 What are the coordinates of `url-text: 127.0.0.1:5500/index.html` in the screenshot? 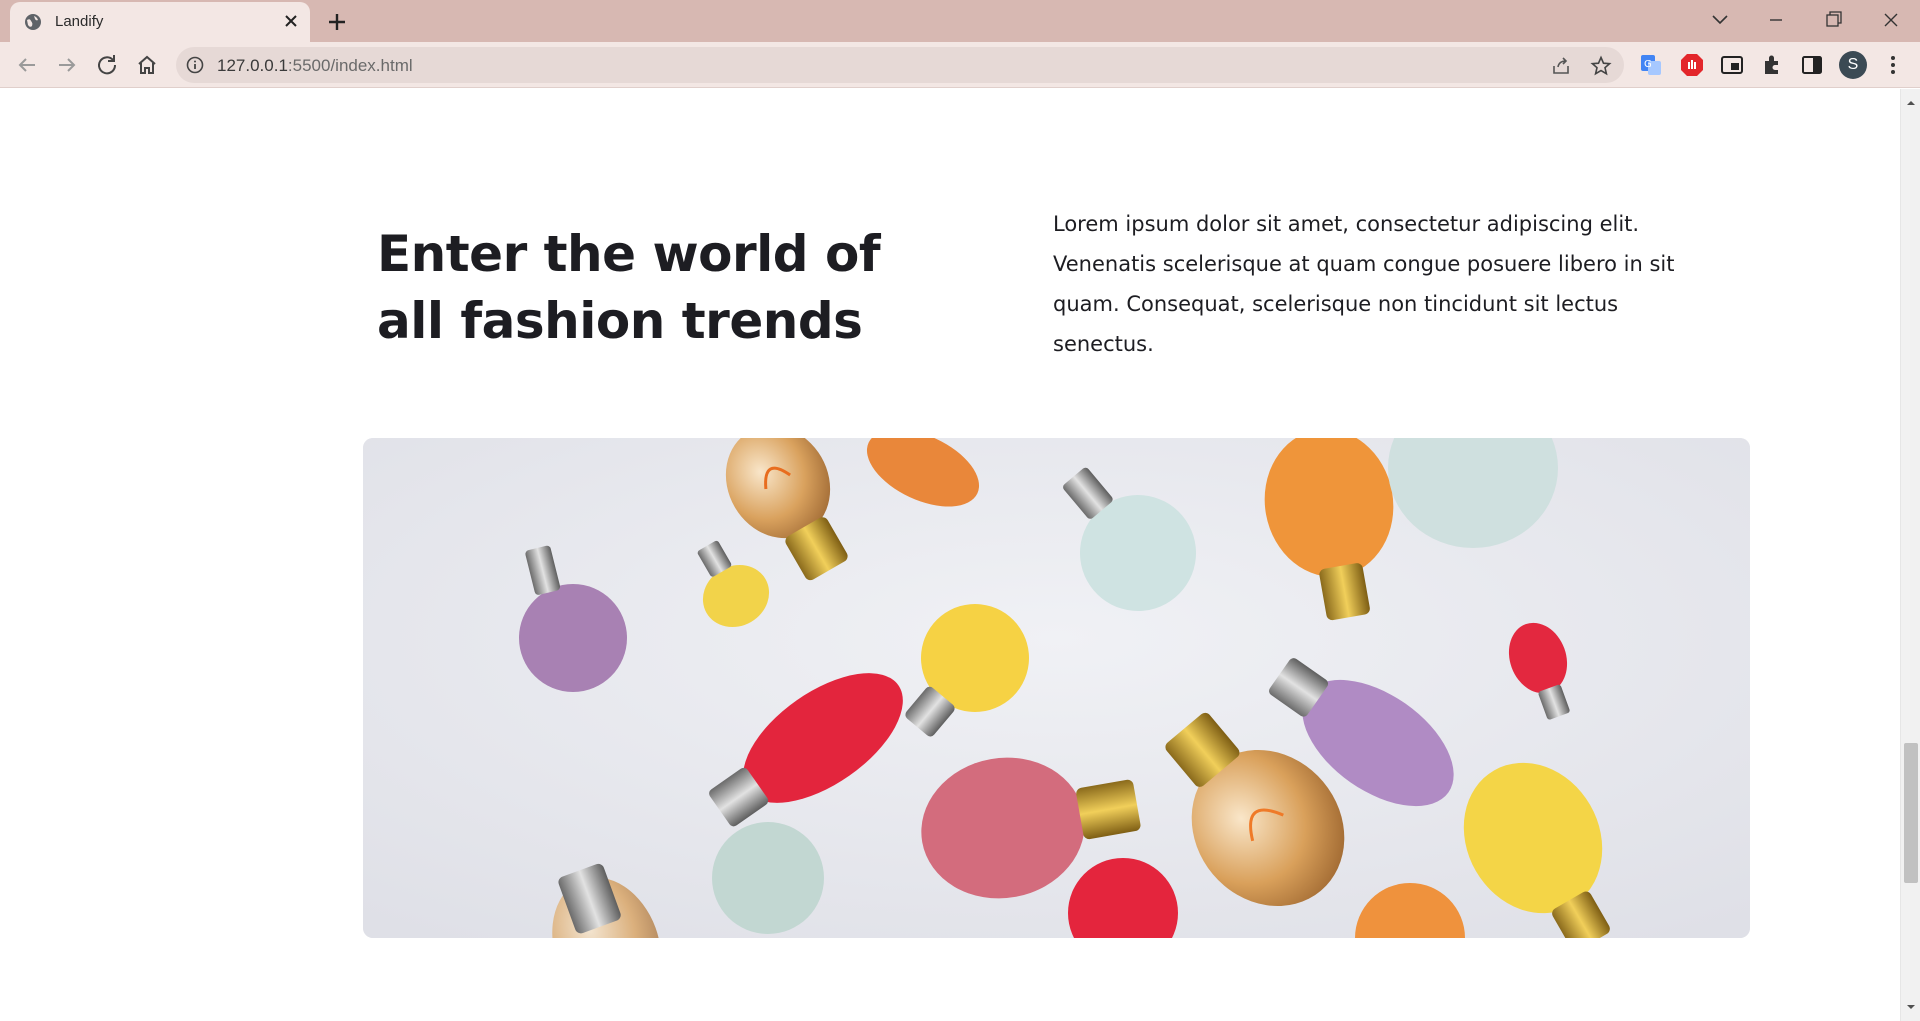 It's located at (315, 66).